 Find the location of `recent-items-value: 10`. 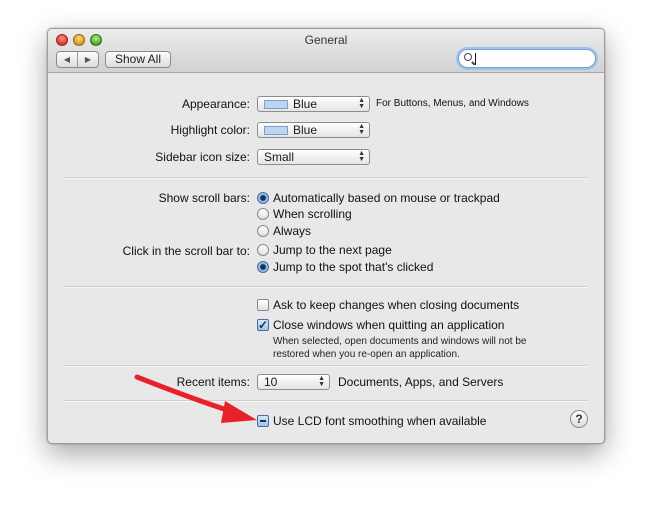

recent-items-value: 10 is located at coordinates (271, 382).